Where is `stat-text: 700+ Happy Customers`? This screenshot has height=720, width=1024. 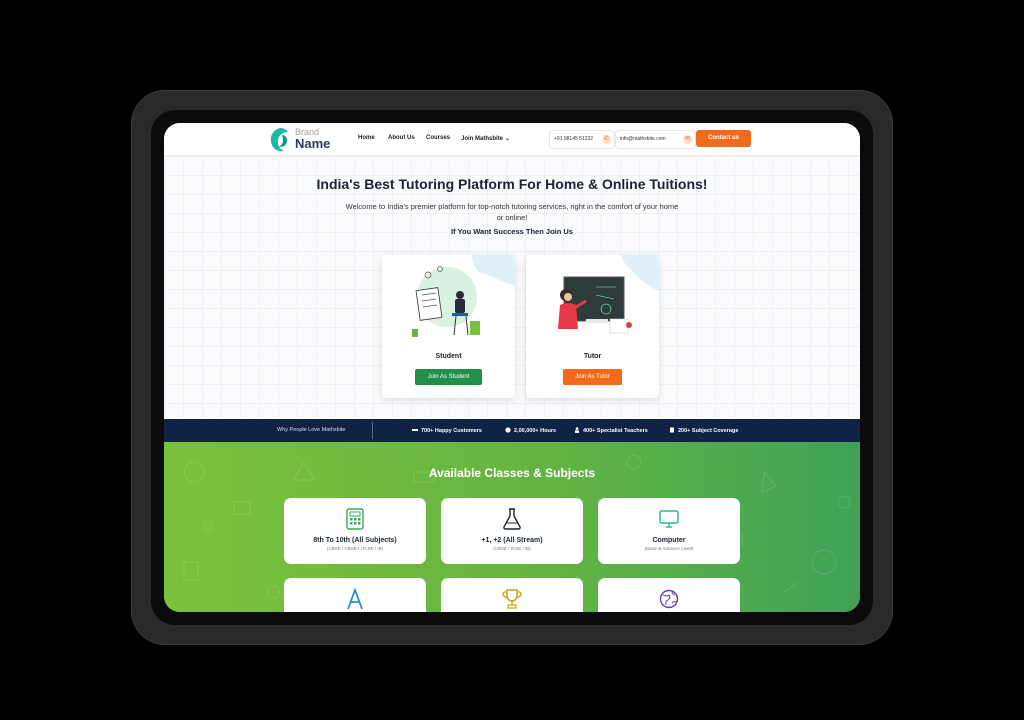
stat-text: 700+ Happy Customers is located at coordinates (451, 431).